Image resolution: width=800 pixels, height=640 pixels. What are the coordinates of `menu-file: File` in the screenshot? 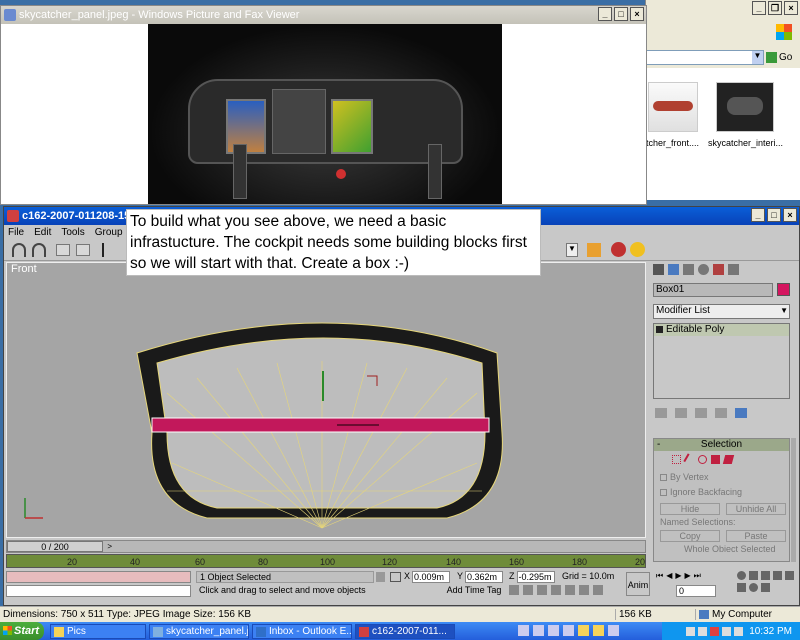 It's located at (16, 232).